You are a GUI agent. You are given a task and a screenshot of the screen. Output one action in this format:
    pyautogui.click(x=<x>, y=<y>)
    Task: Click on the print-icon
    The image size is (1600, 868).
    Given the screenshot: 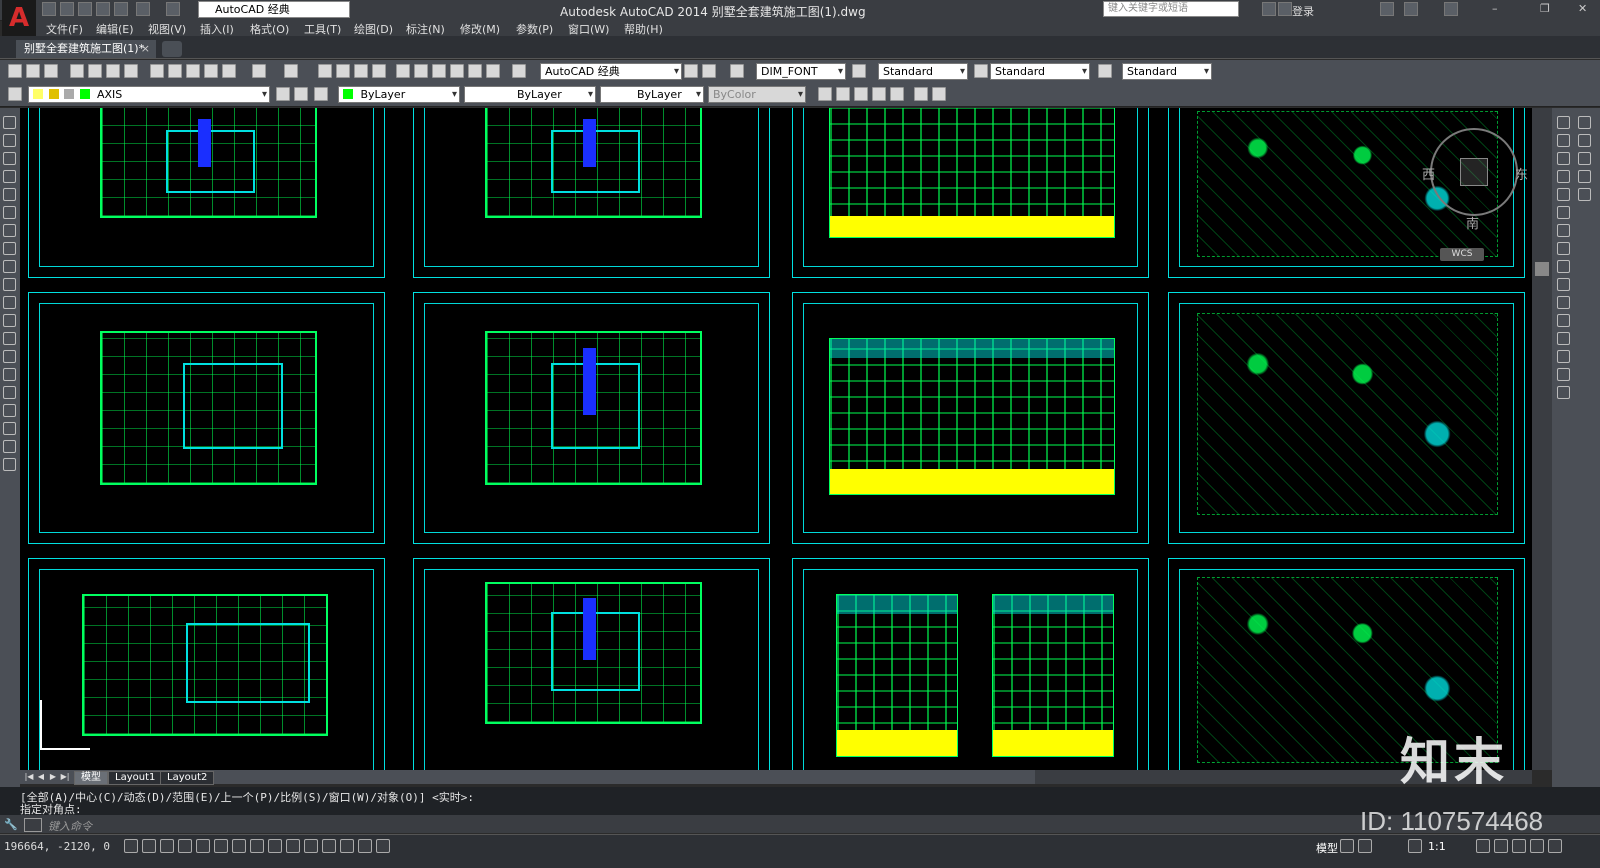 What is the action you would take?
    pyautogui.click(x=121, y=9)
    